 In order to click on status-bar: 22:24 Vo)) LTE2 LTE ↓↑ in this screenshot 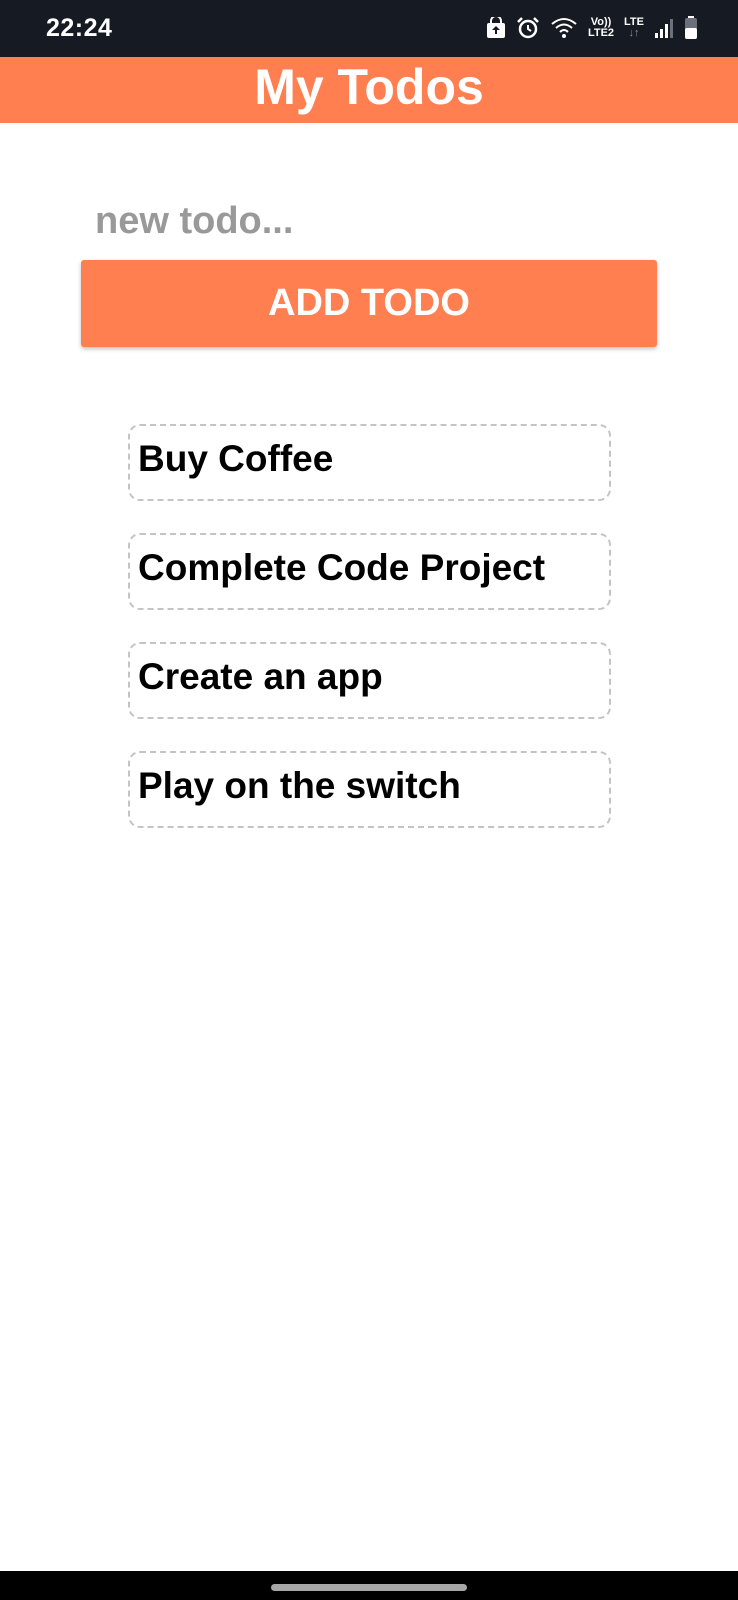, I will do `click(369, 28)`.